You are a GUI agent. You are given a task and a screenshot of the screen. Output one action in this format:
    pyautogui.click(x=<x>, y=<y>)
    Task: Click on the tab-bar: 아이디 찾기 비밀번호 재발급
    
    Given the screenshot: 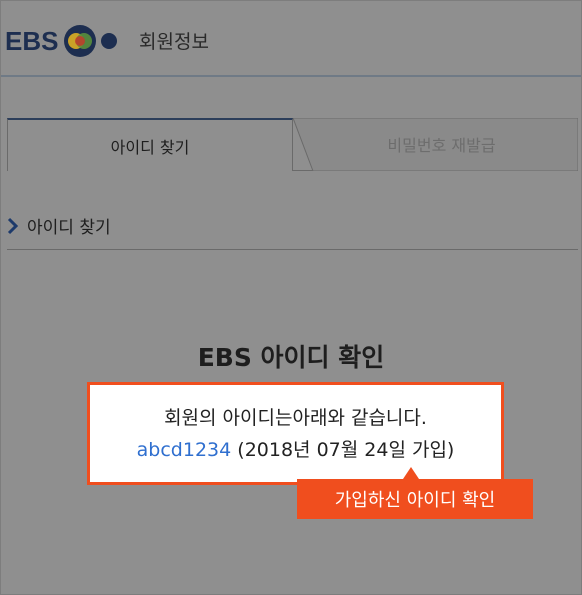 What is the action you would take?
    pyautogui.click(x=292, y=144)
    